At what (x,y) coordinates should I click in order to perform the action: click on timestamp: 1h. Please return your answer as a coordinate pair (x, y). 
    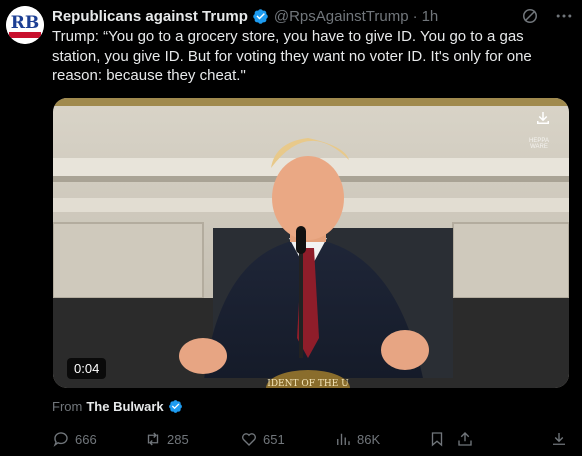
    Looking at the image, I should click on (430, 16).